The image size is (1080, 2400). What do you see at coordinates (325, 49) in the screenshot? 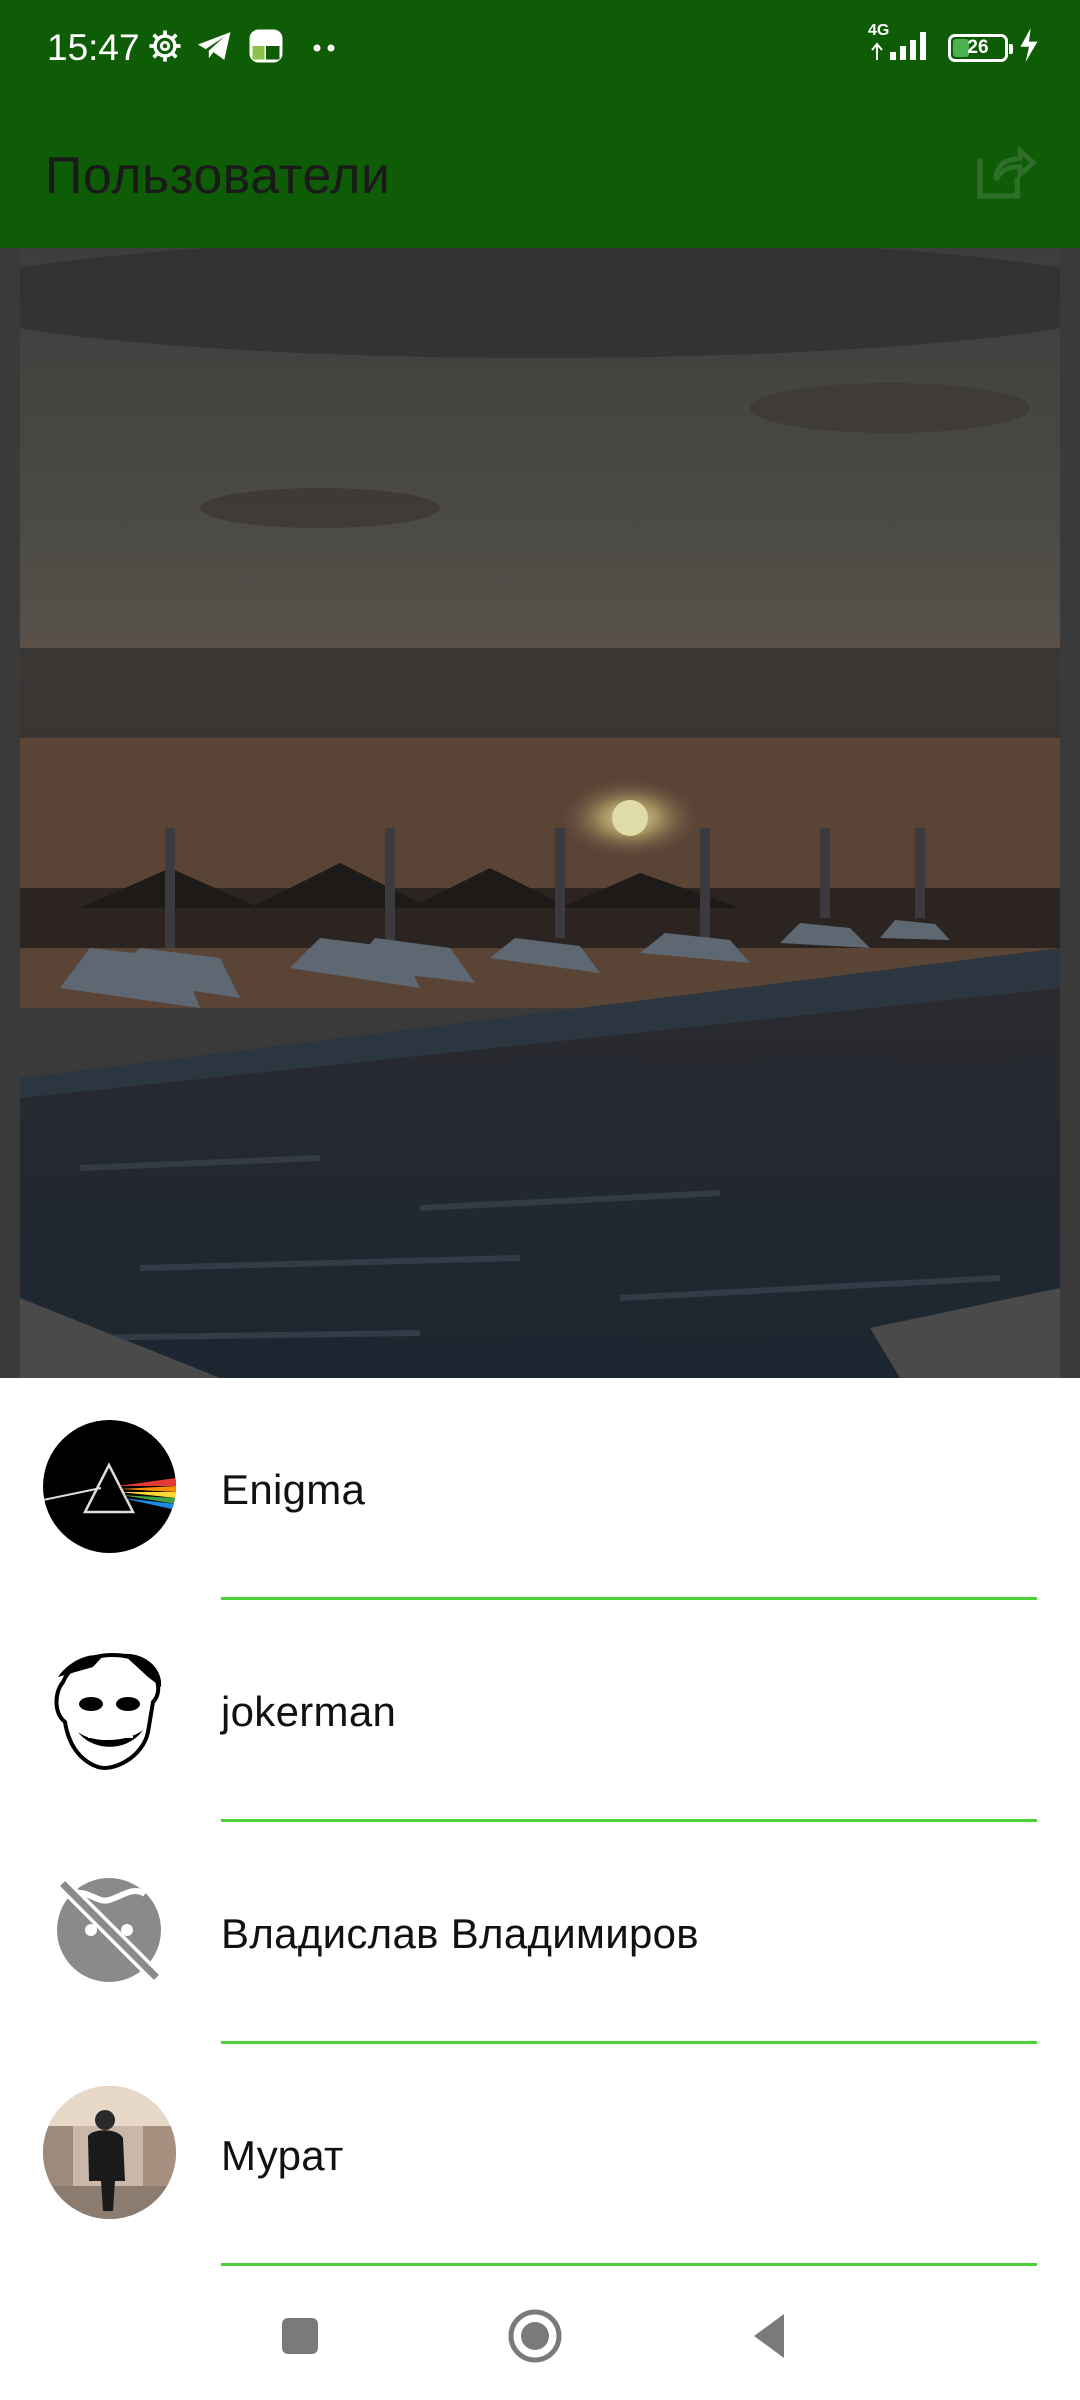
I see `more-dots-icon` at bounding box center [325, 49].